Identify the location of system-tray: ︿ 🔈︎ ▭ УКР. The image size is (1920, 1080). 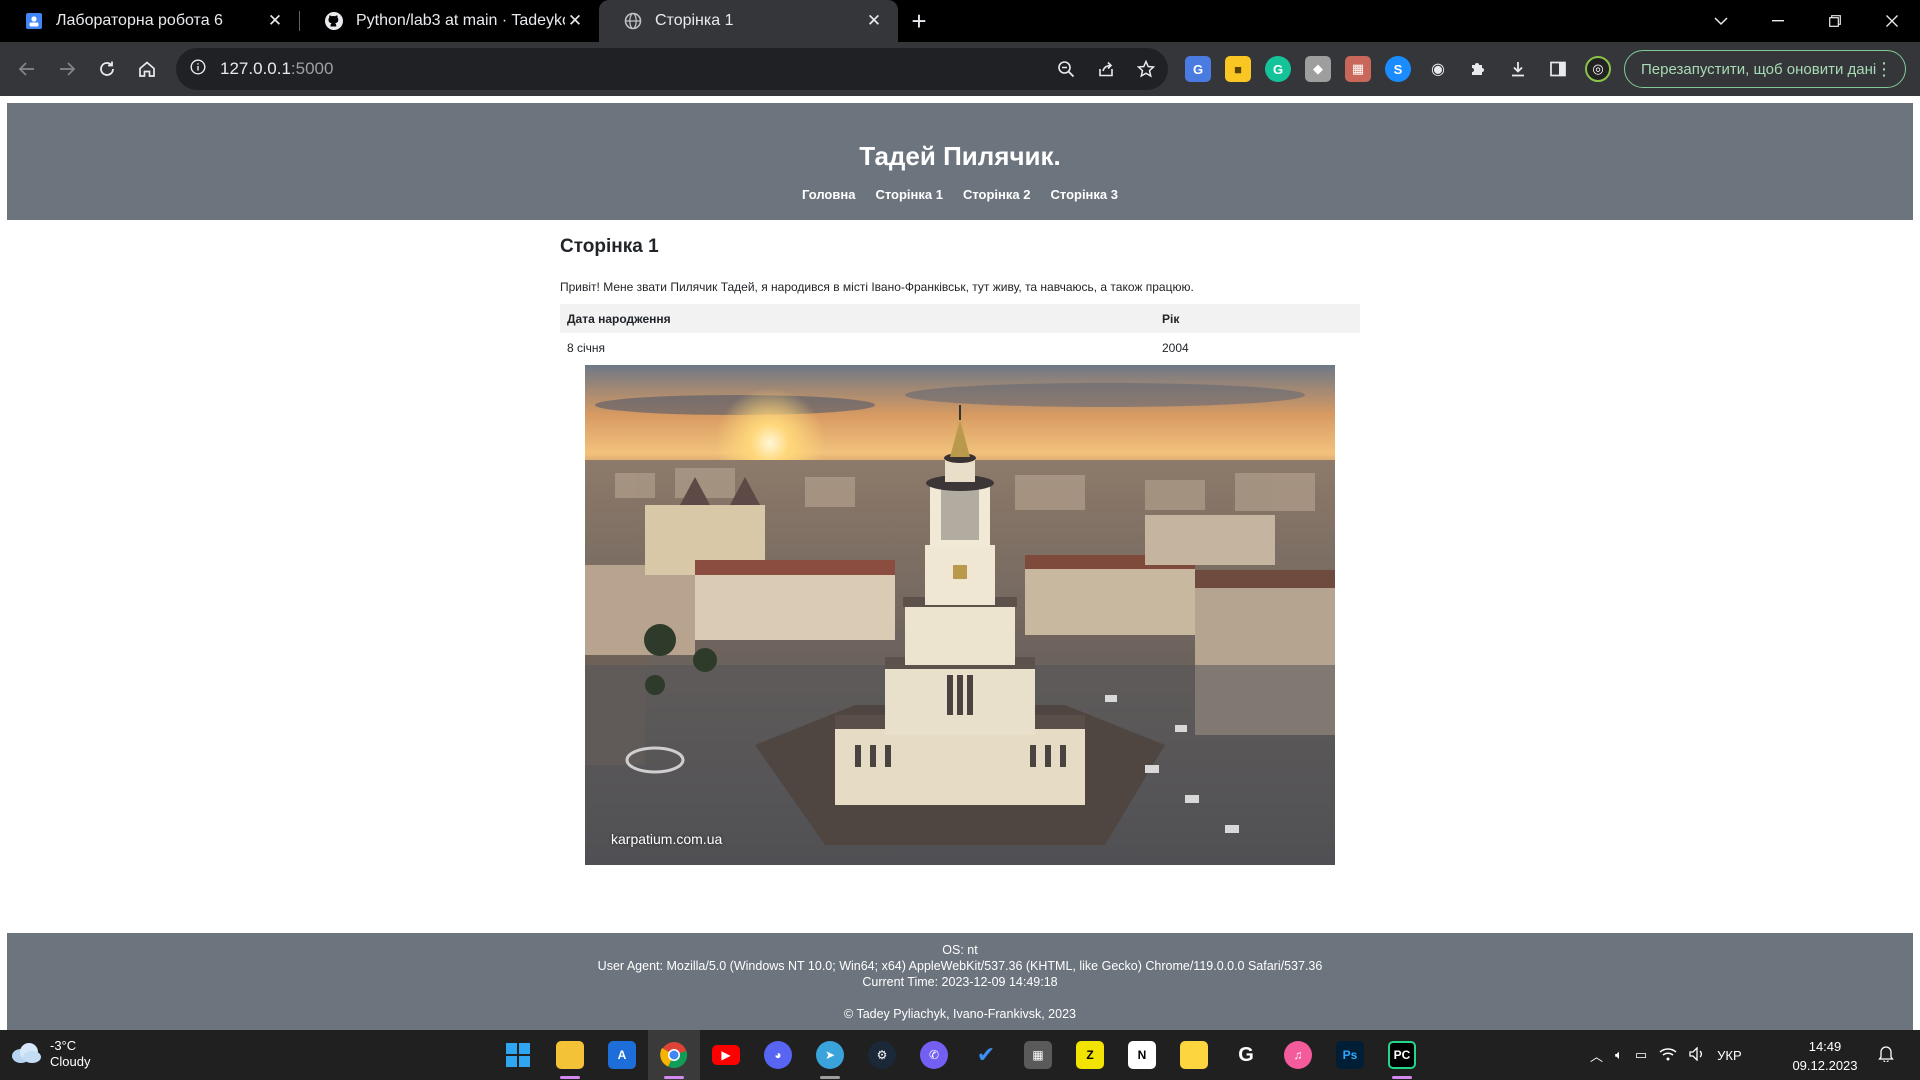
(1666, 1055).